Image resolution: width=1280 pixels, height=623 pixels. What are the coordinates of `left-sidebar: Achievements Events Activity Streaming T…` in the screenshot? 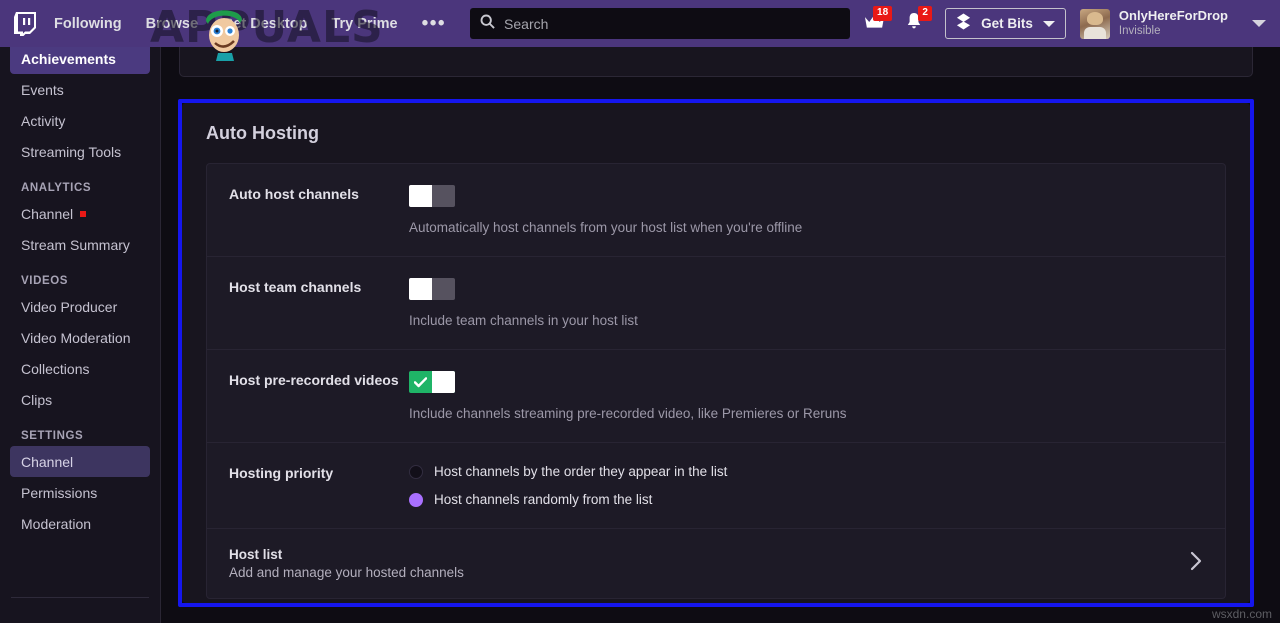 It's located at (80, 333).